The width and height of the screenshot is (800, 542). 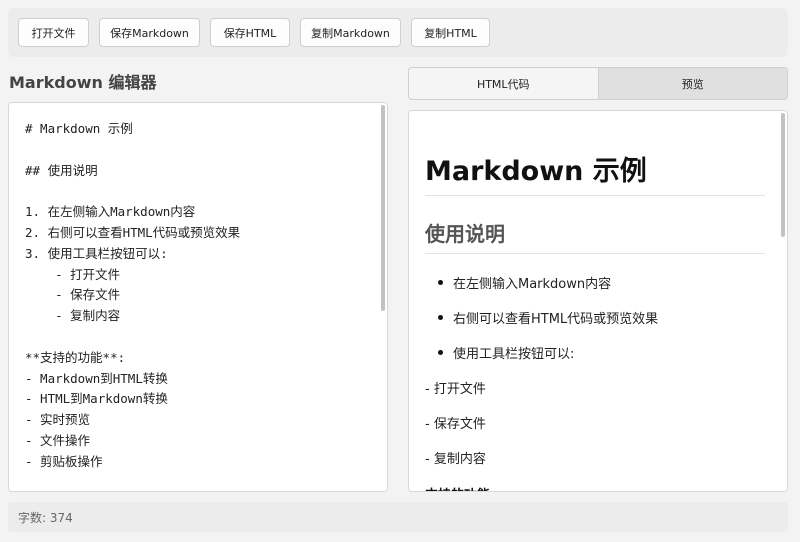 I want to click on editor-line: - 实时预览, so click(x=58, y=420).